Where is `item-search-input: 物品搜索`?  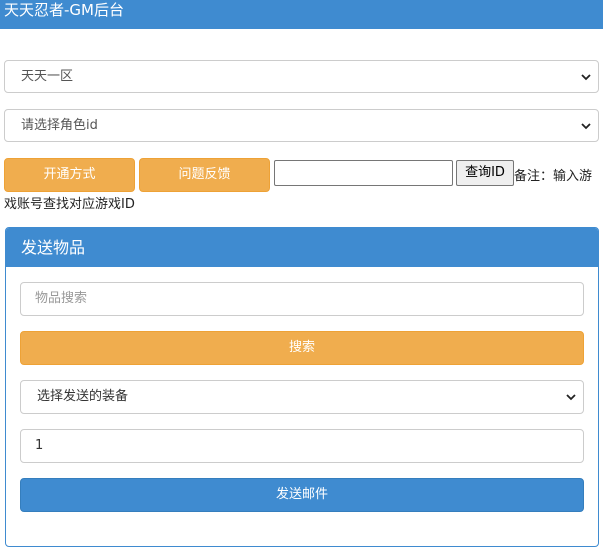 item-search-input: 物品搜索 is located at coordinates (302, 299).